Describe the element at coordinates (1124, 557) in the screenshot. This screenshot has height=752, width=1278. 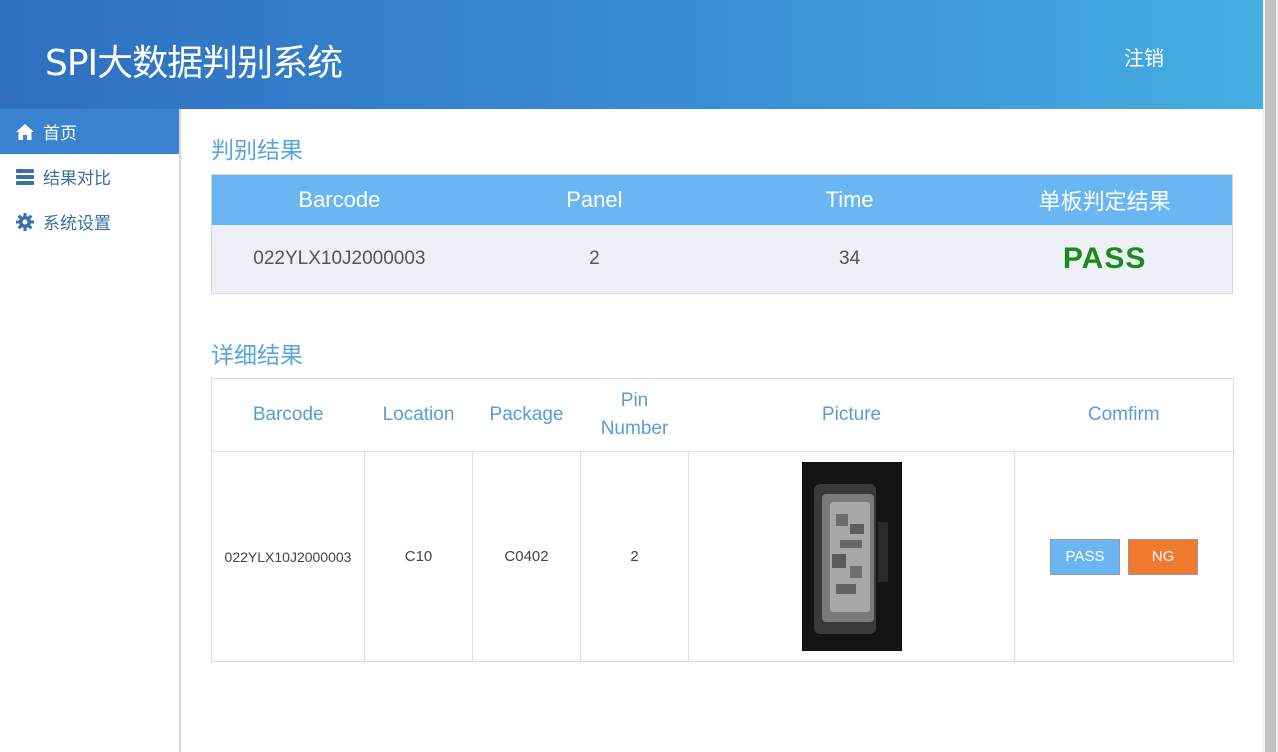
I see `cell-confirm: PASS NG` at that location.